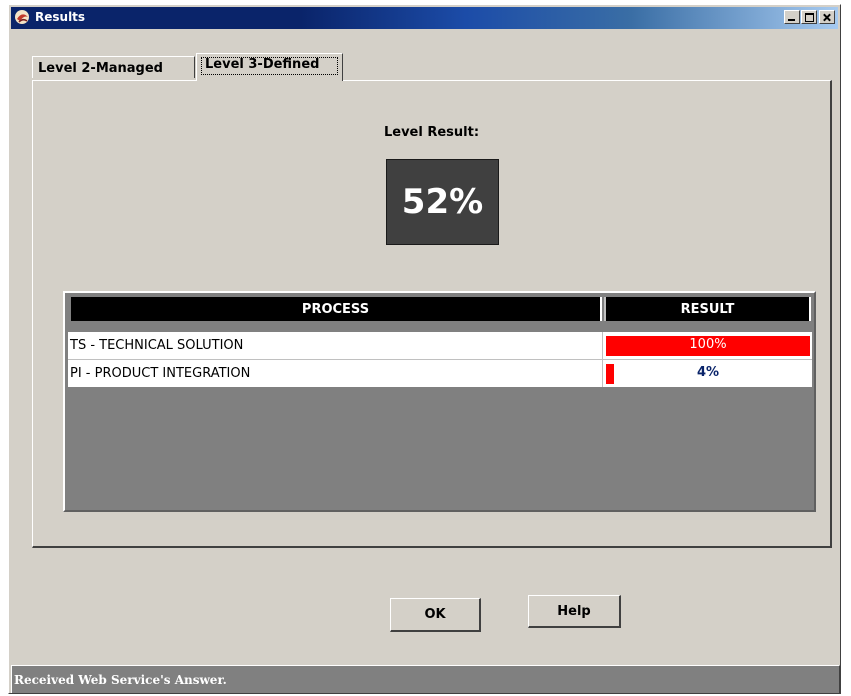 The height and width of the screenshot is (696, 851). I want to click on level-result-label: Level Result:, so click(431, 132).